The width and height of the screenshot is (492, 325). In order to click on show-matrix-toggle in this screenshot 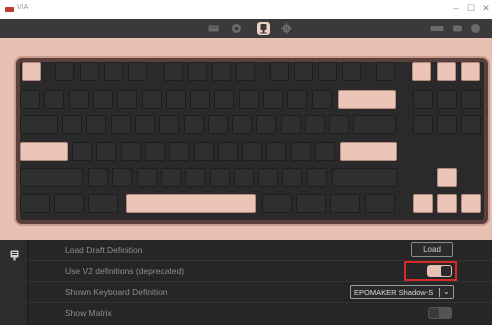, I will do `click(440, 313)`.